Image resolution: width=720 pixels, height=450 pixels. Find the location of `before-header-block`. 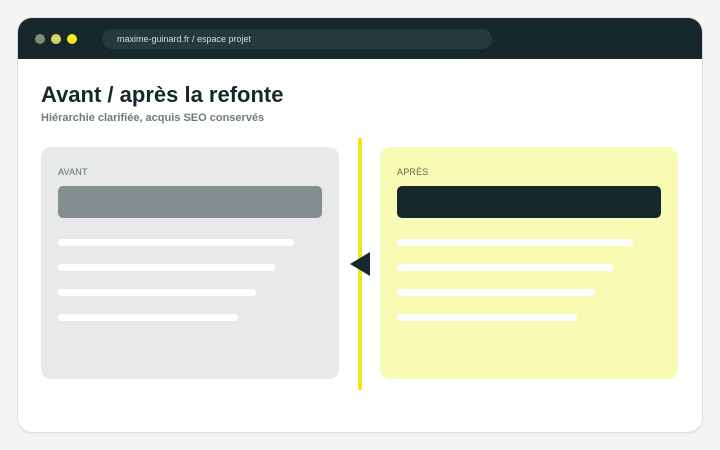

before-header-block is located at coordinates (190, 202).